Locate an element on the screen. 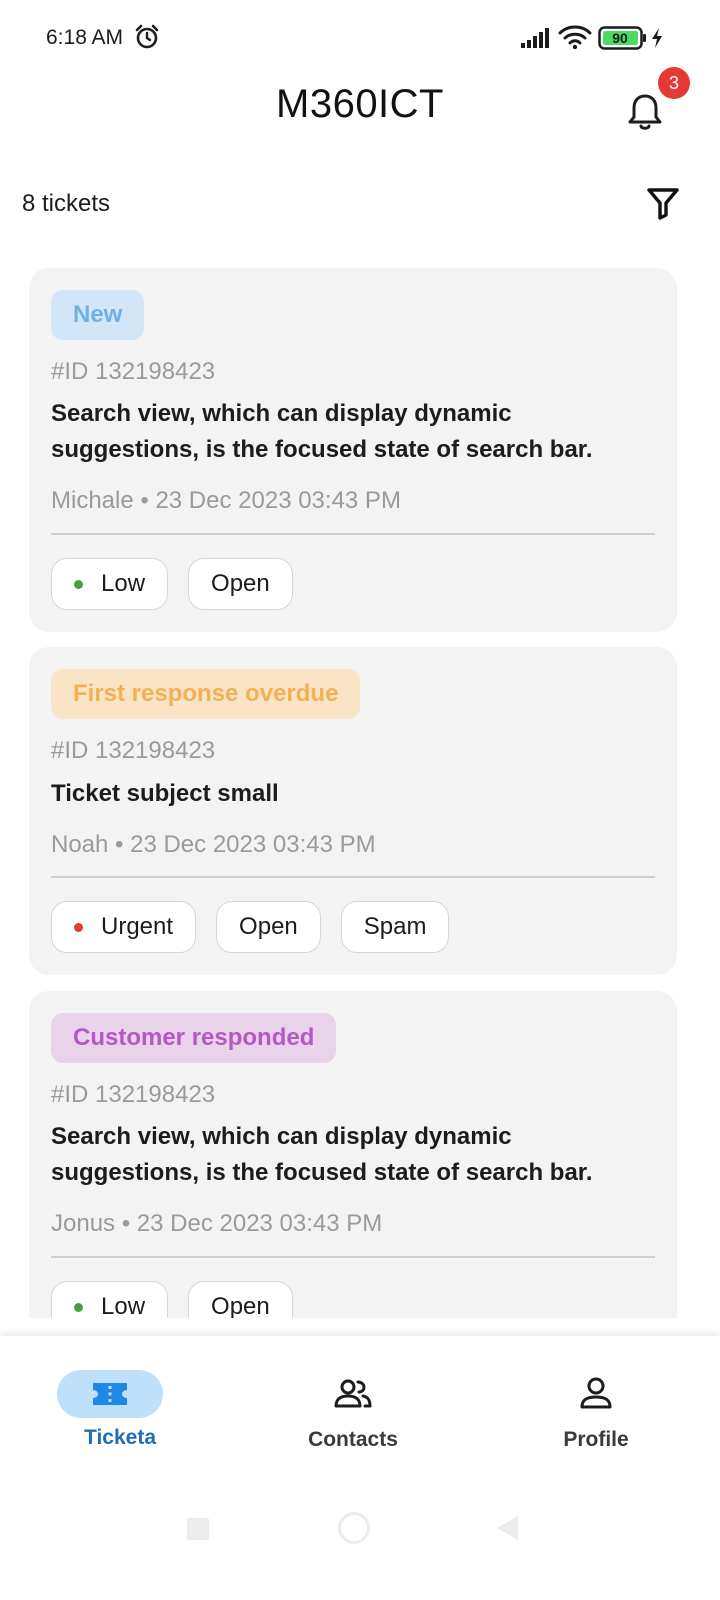 This screenshot has height=1600, width=720. nav-item-tickets: Ticketa is located at coordinates (120, 1401).